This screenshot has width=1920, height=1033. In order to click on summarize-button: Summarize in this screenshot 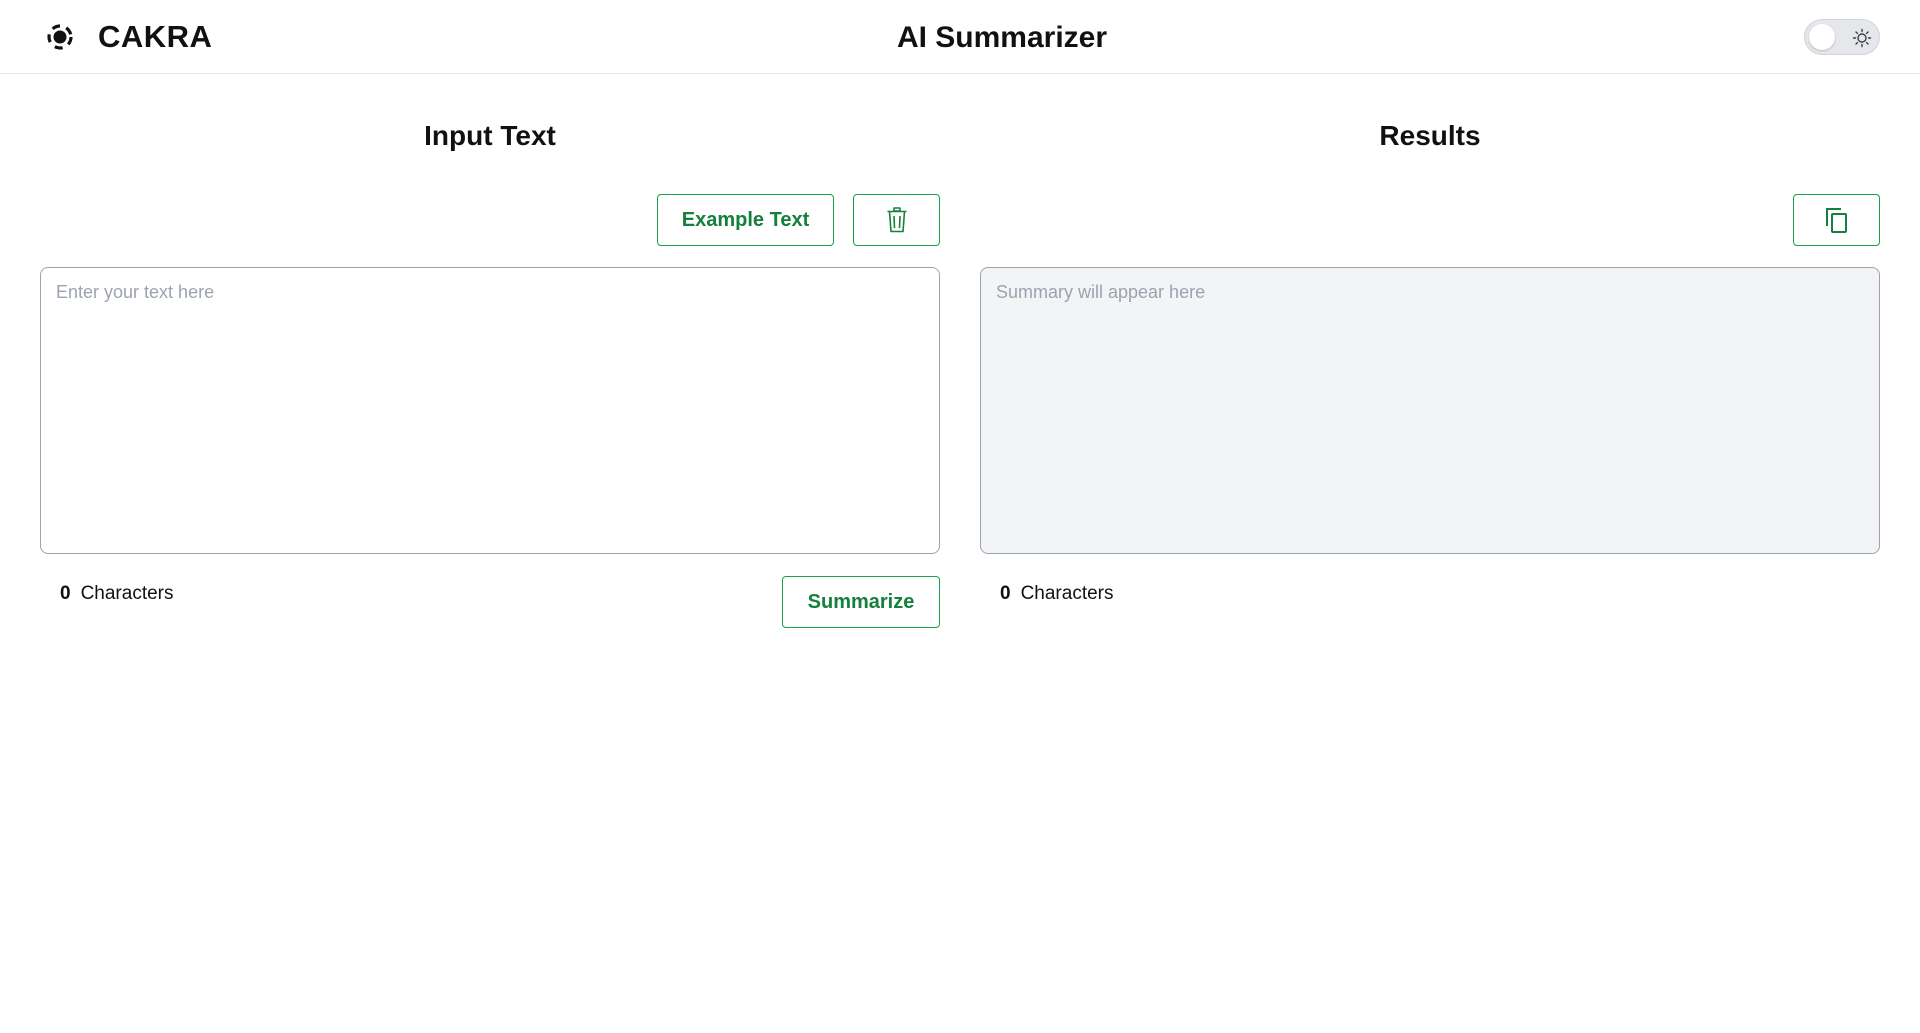, I will do `click(861, 602)`.